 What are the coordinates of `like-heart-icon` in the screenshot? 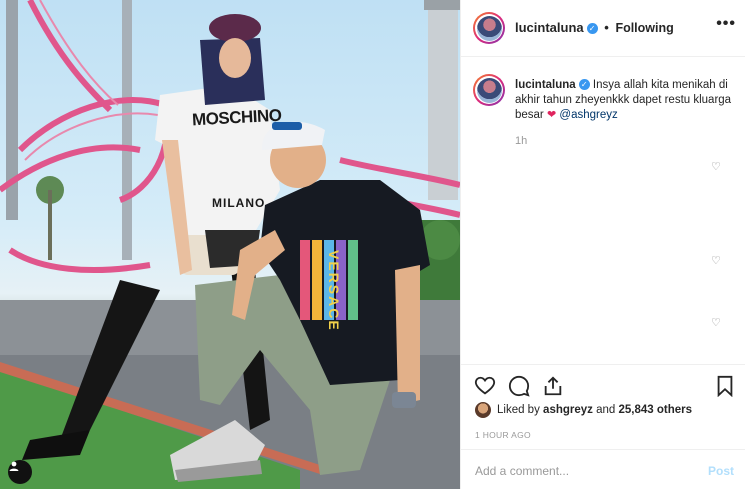 It's located at (485, 386).